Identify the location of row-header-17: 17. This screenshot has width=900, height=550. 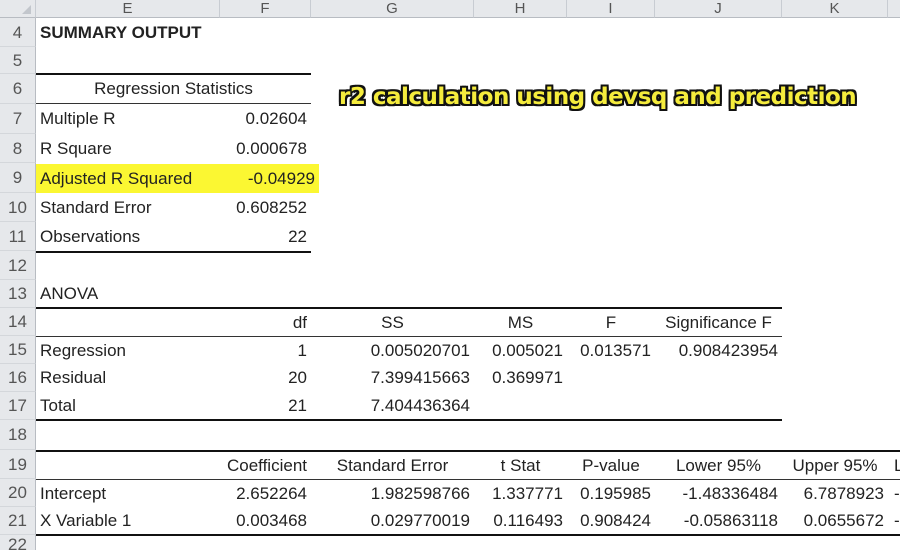
(18, 406).